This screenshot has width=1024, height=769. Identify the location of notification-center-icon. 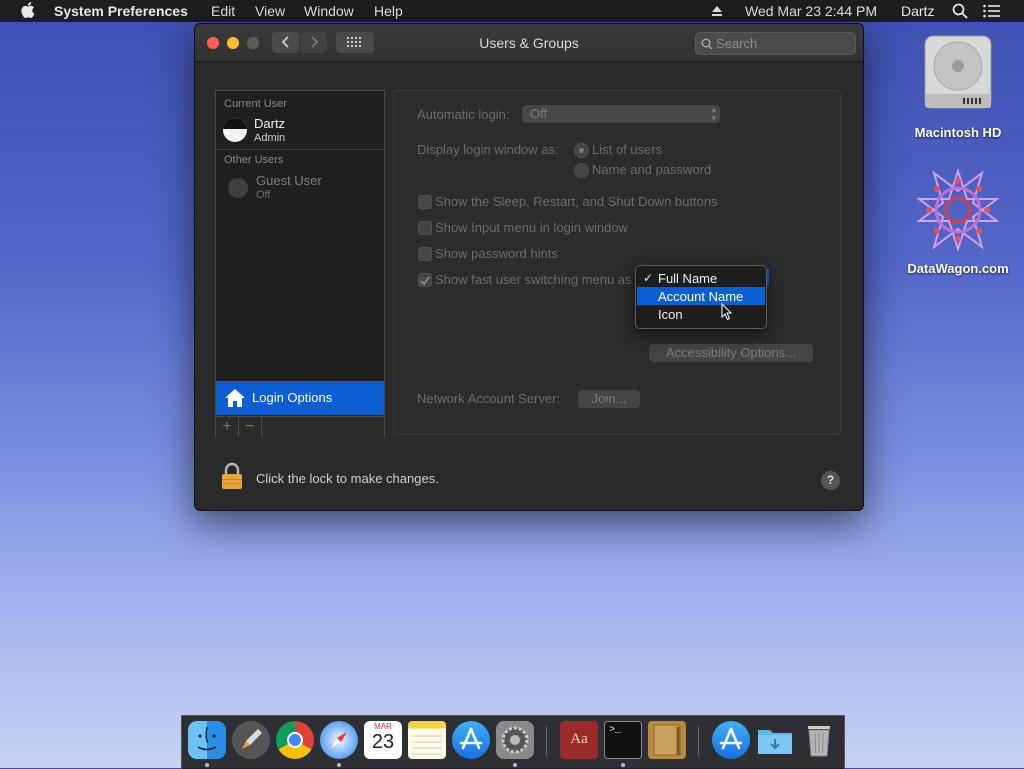
(991, 12).